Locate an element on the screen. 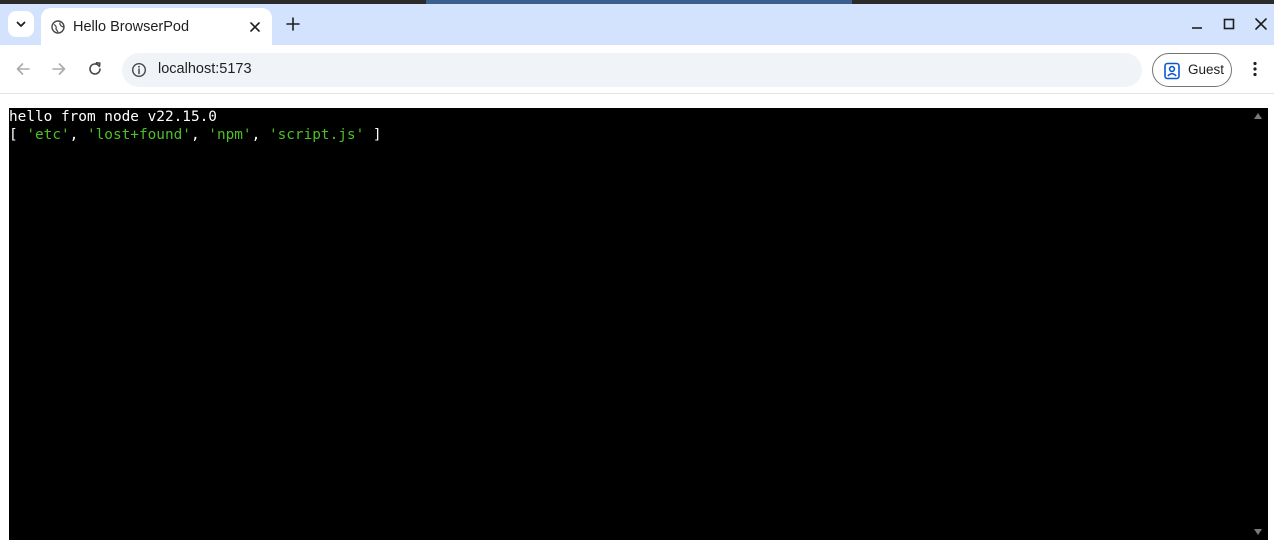  browser-toolbar: localhost:5173 Guest is located at coordinates (637, 69).